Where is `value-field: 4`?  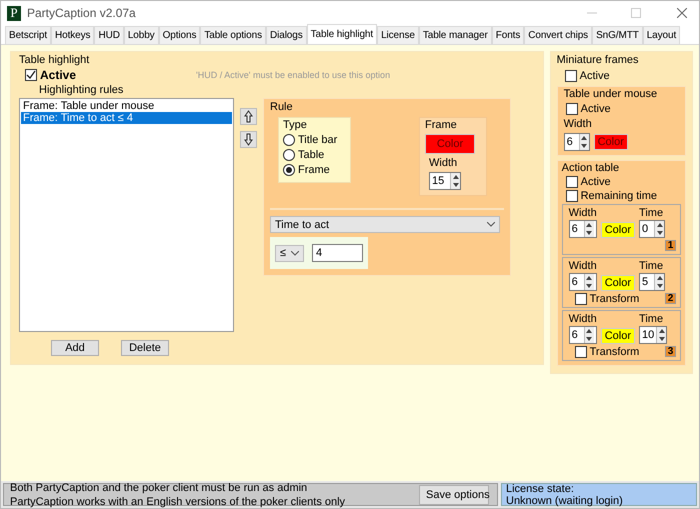 value-field: 4 is located at coordinates (337, 253).